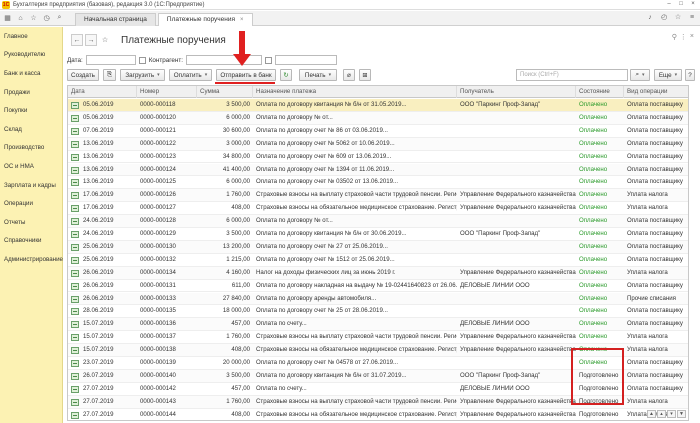 This screenshot has width=700, height=423. Describe the element at coordinates (656, 92) in the screenshot. I see `column-header-operation: Вид операции` at that location.